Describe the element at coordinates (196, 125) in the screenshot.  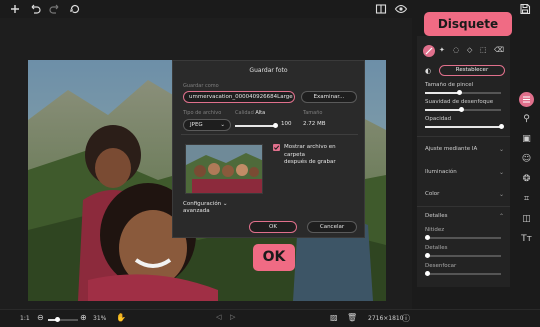
I see `file-type-value: JPEG` at that location.